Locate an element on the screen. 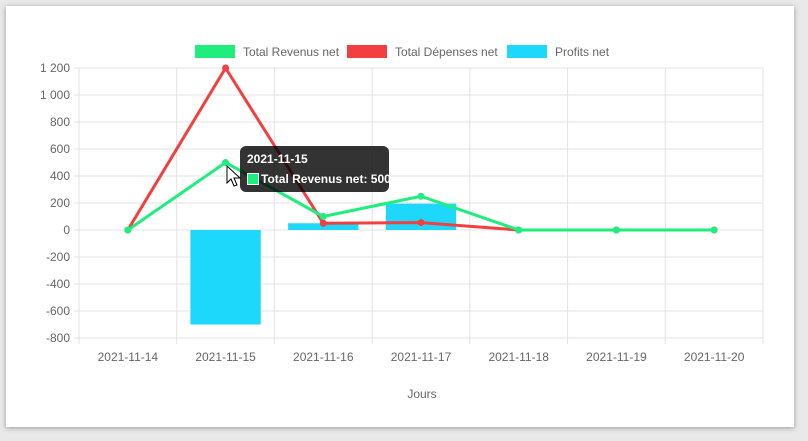 The height and width of the screenshot is (441, 808). y-tick-label: 800 is located at coordinates (60, 122).